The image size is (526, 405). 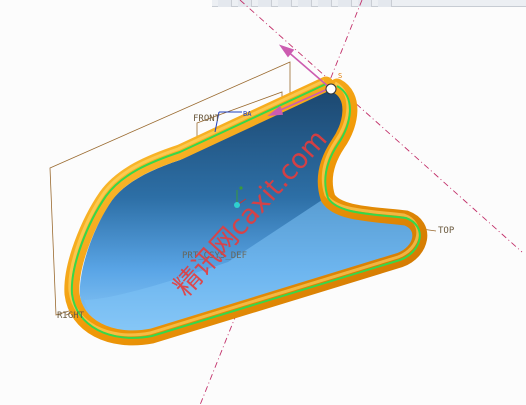 I want to click on datum-label-top: TOP, so click(x=446, y=231).